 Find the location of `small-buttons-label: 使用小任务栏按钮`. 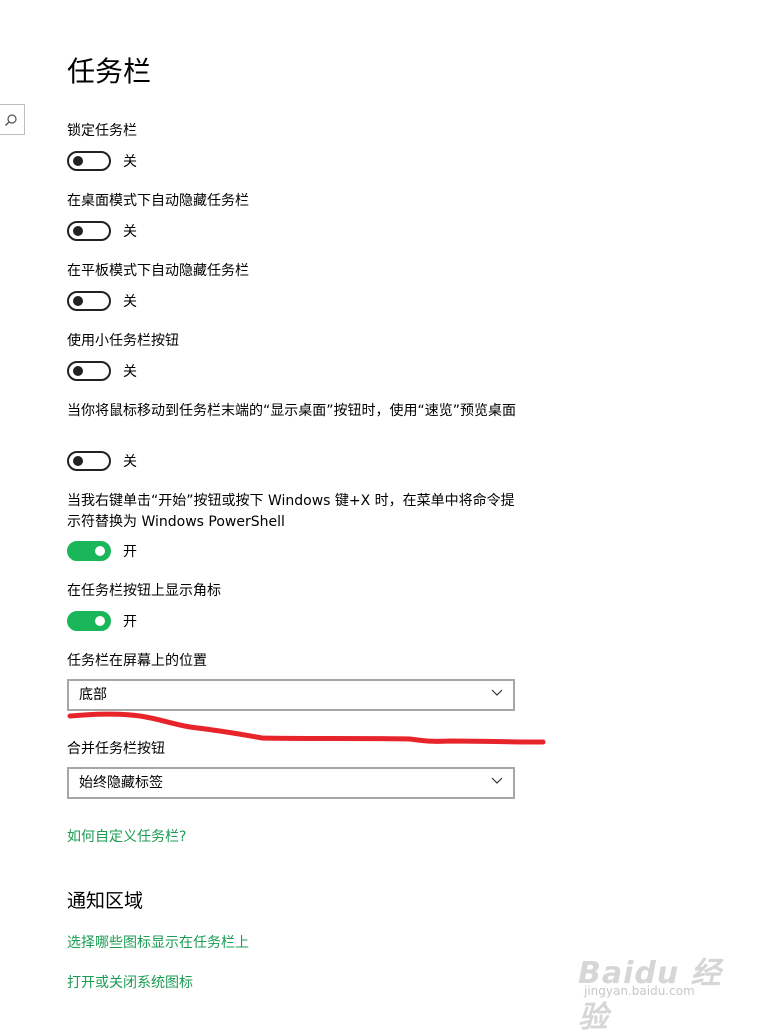

small-buttons-label: 使用小任务栏按钮 is located at coordinates (123, 341).